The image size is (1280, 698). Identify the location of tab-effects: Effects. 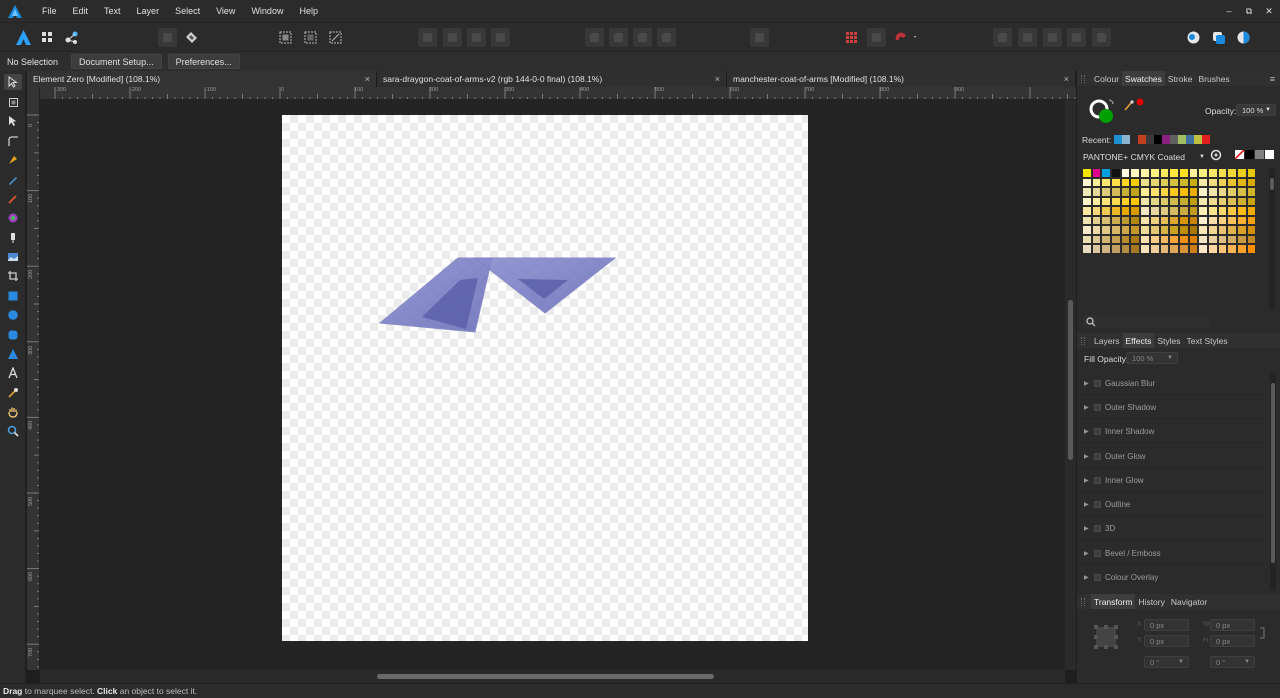
(1138, 340).